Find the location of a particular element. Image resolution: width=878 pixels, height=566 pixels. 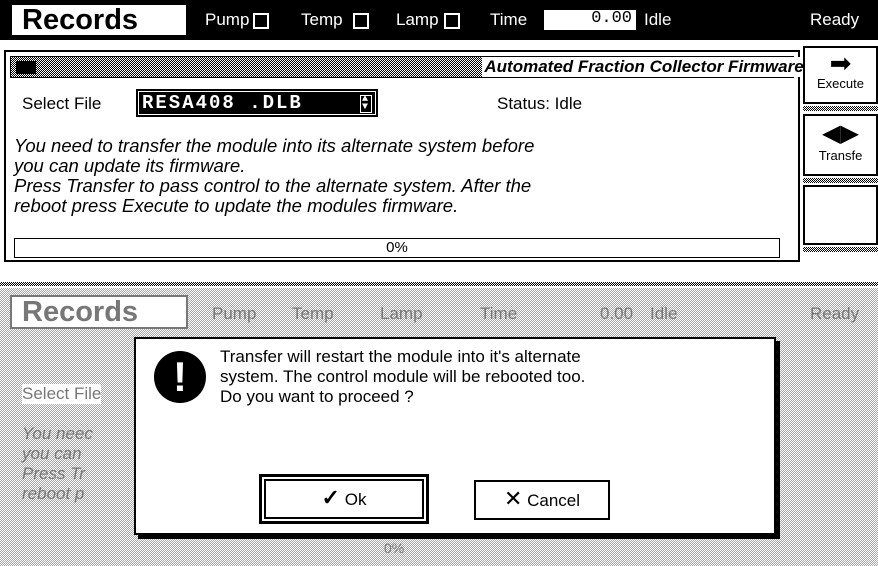

dialog-message-line: Do you want to proceed ? is located at coordinates (317, 396).